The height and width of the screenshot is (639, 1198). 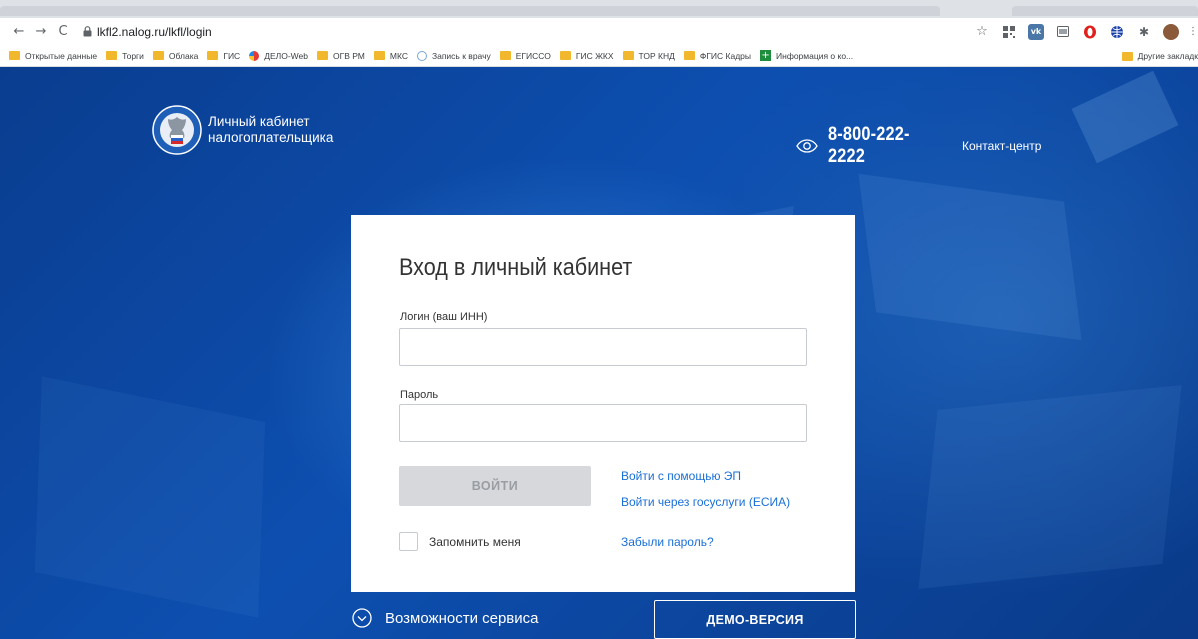 What do you see at coordinates (87, 32) in the screenshot?
I see `lock-icon` at bounding box center [87, 32].